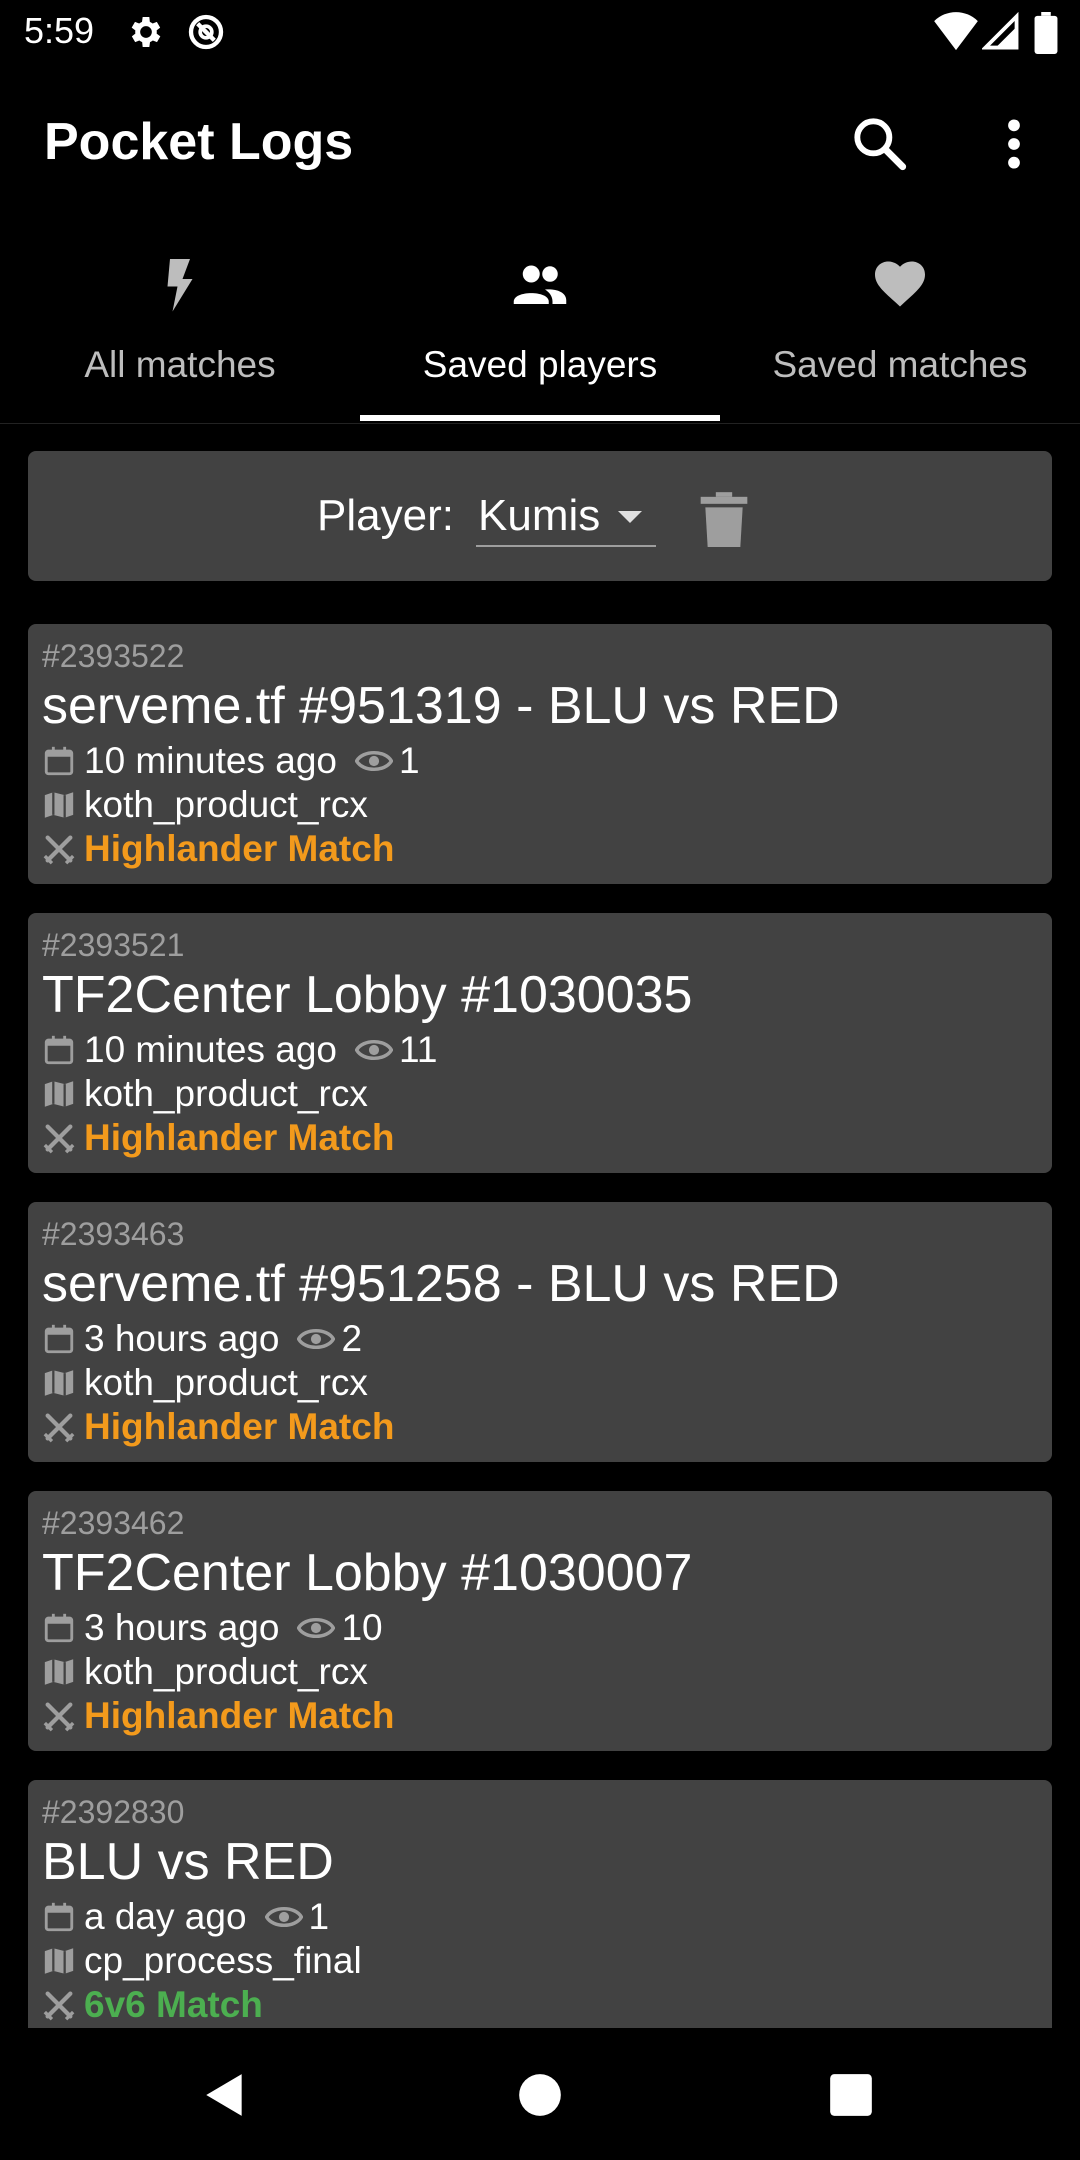 Image resolution: width=1080 pixels, height=2160 pixels. What do you see at coordinates (173, 2004) in the screenshot?
I see `match-type: 6v6 Match` at bounding box center [173, 2004].